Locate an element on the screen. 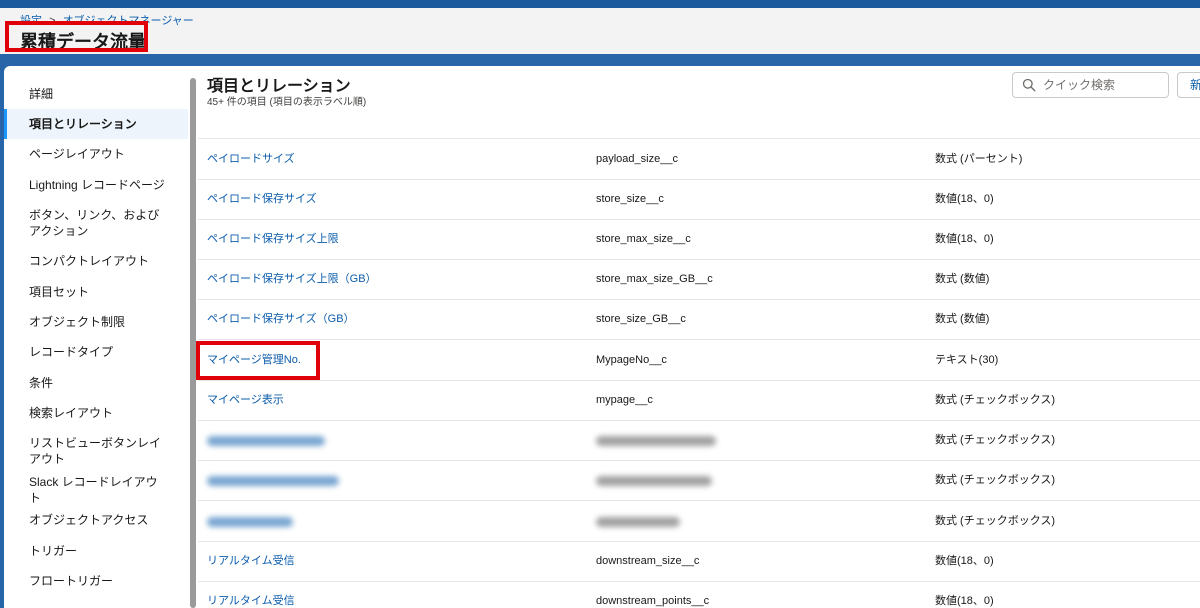 This screenshot has width=1200, height=608. sidebar-item-flow-triggers: フロートリガー is located at coordinates (96, 581).